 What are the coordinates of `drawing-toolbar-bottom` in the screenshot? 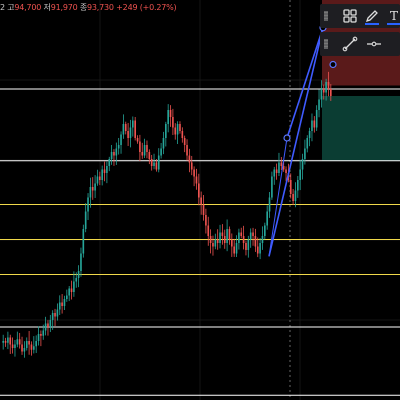 It's located at (360, 44).